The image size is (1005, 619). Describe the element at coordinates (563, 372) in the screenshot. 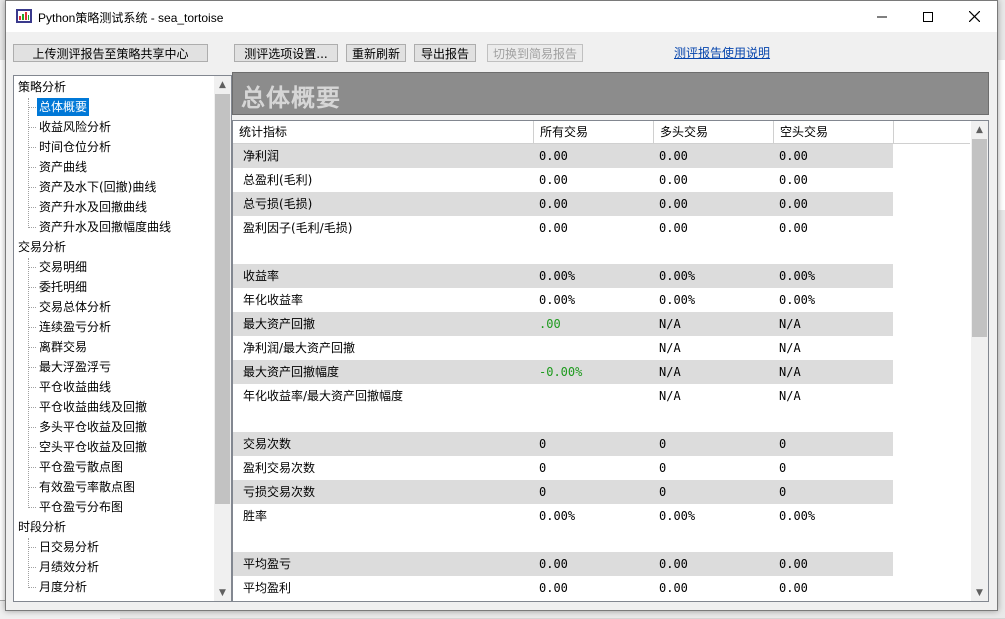

I see `table-row: 最大资产回撤幅度 -0.00% N/A N/A` at that location.